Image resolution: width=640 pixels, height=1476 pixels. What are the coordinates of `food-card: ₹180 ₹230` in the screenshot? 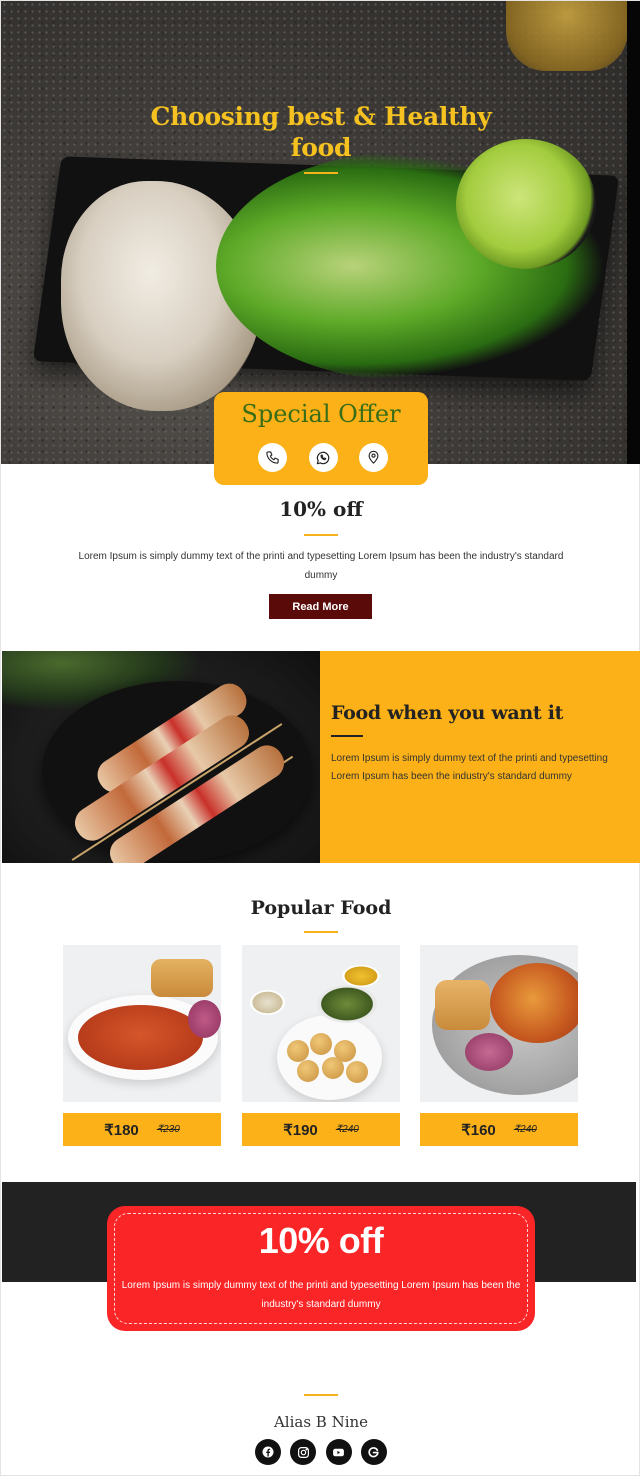 It's located at (142, 1045).